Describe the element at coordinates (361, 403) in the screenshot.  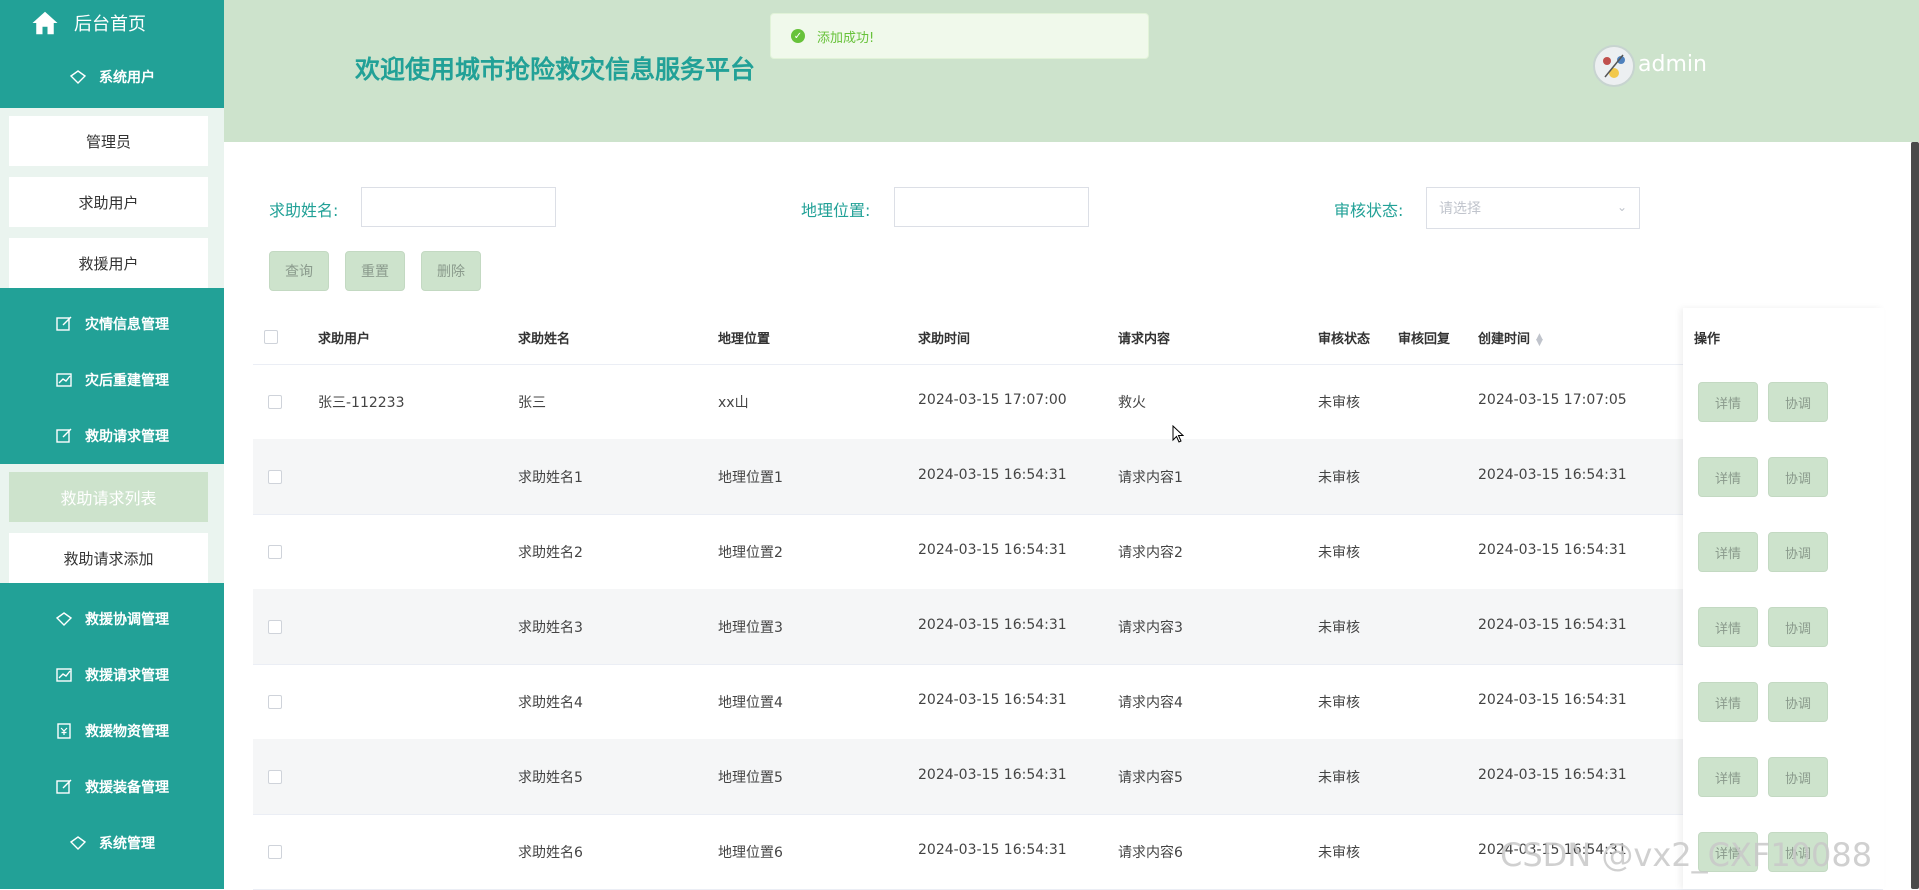
I see `cell-user: 张三-112233` at that location.